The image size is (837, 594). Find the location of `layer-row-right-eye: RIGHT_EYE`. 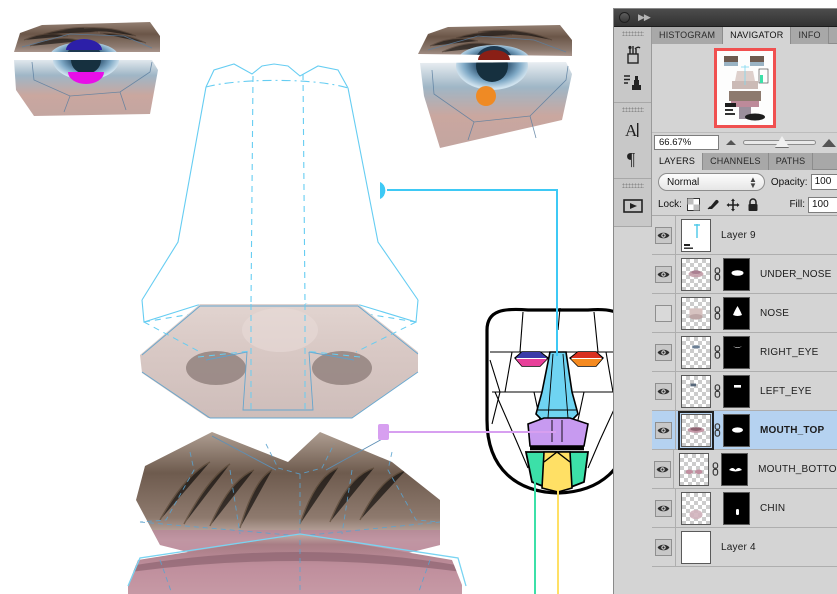

layer-row-right-eye: RIGHT_EYE is located at coordinates (744, 352).